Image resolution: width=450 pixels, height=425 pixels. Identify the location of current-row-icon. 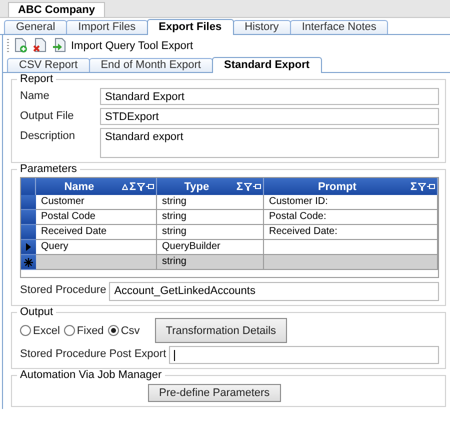
(28, 247).